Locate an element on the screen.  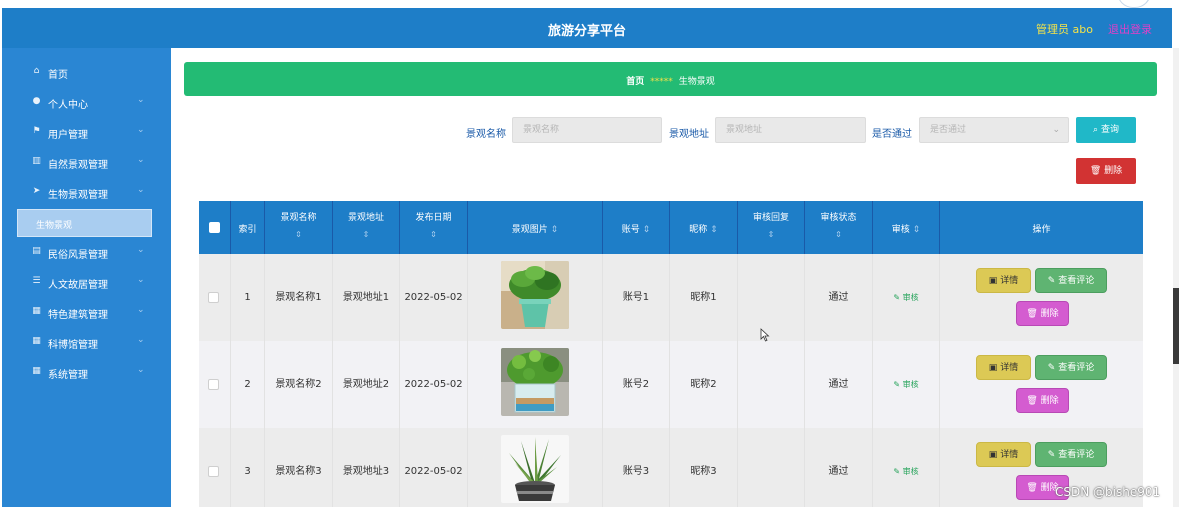
sidebar-item-users: ⚑ 用户管理 ⌄ is located at coordinates (86, 133).